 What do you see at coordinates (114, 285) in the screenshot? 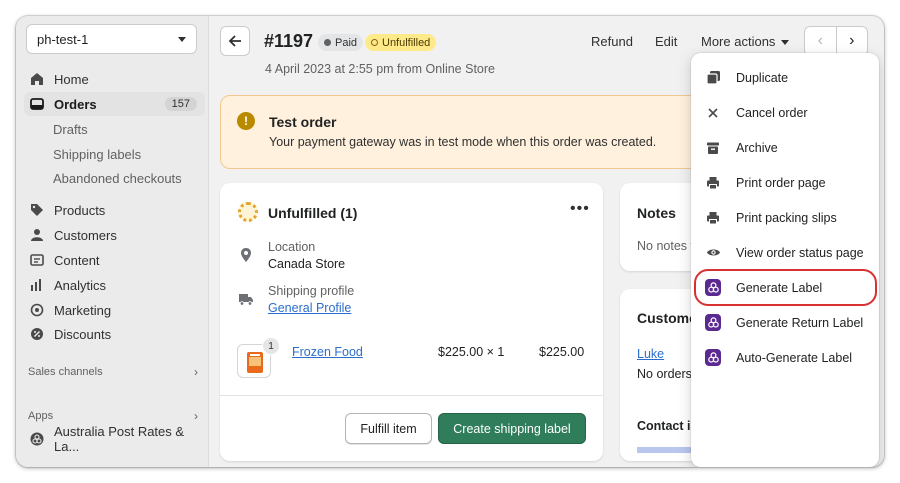
I see `sidebar-item-analytics: Analytics` at bounding box center [114, 285].